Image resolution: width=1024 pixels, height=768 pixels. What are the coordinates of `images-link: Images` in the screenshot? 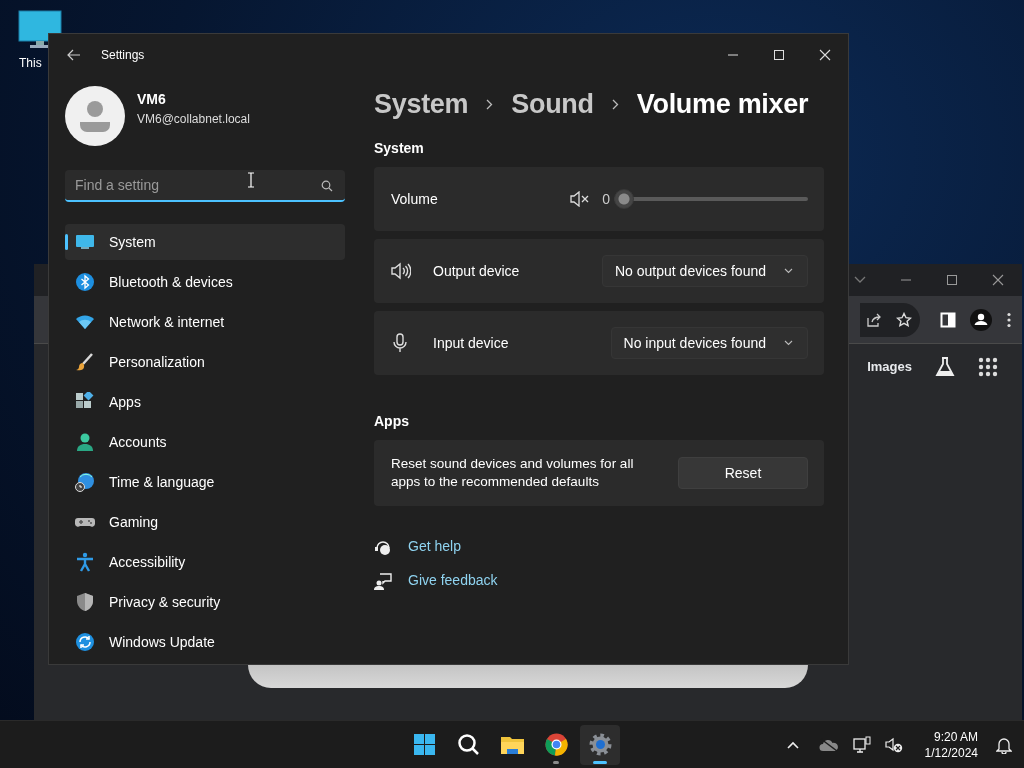 It's located at (889, 367).